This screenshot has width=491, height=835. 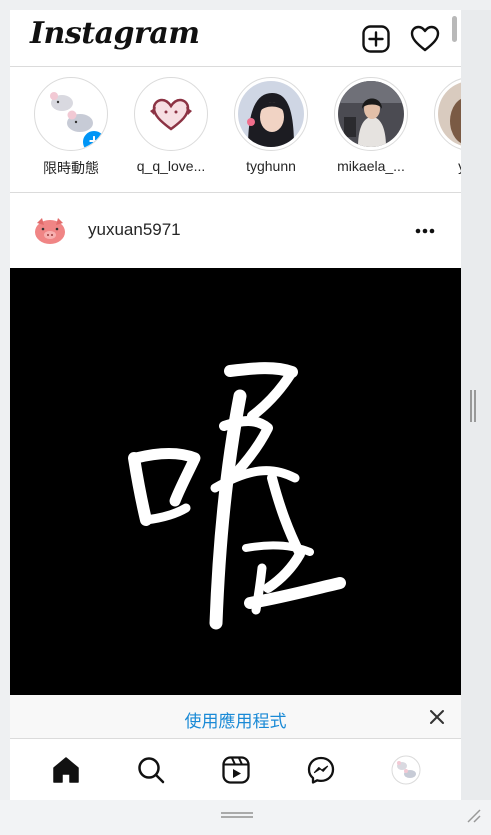 I want to click on story-name: tyghunn, so click(x=271, y=166).